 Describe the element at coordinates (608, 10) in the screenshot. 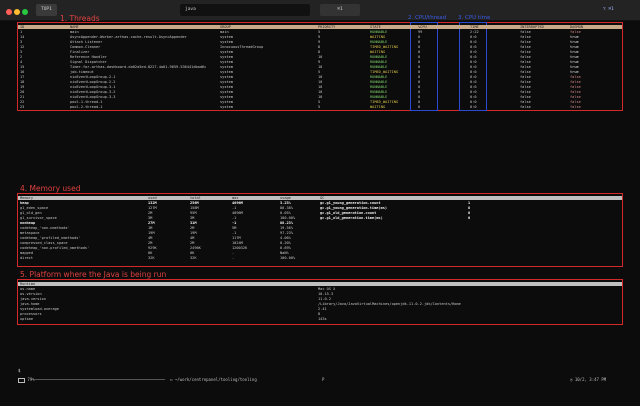

I see `tab-shortcut-alt: ⌥ ⌘1` at that location.